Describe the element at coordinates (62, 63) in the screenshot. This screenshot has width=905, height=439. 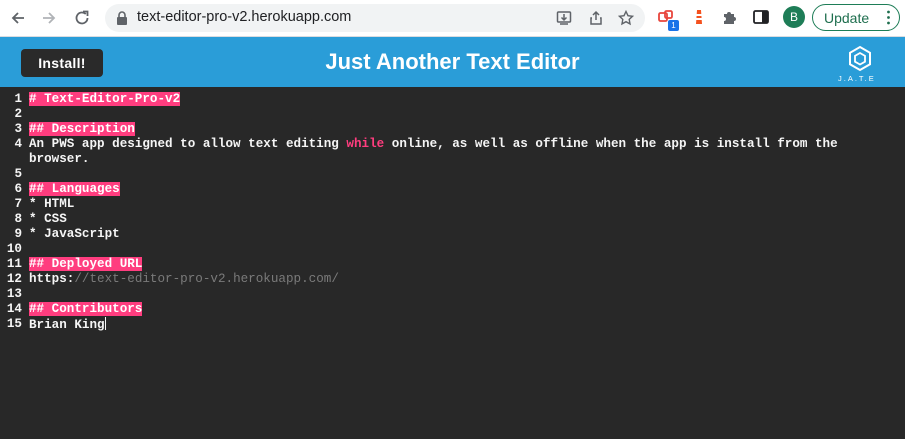
I see `install-button: Install!` at that location.